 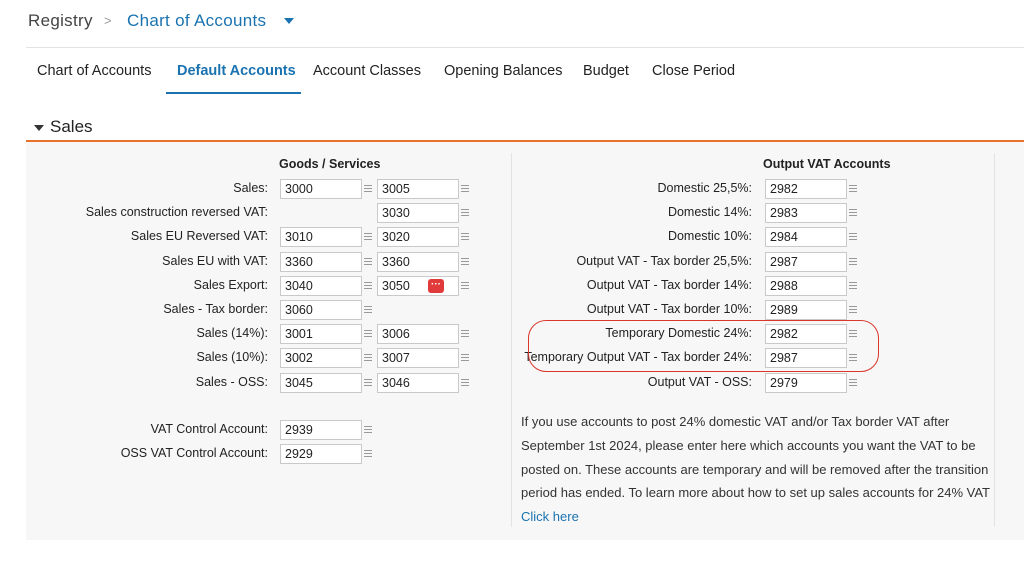 I want to click on vat-row-label: Domestic 14%:, so click(x=709, y=212).